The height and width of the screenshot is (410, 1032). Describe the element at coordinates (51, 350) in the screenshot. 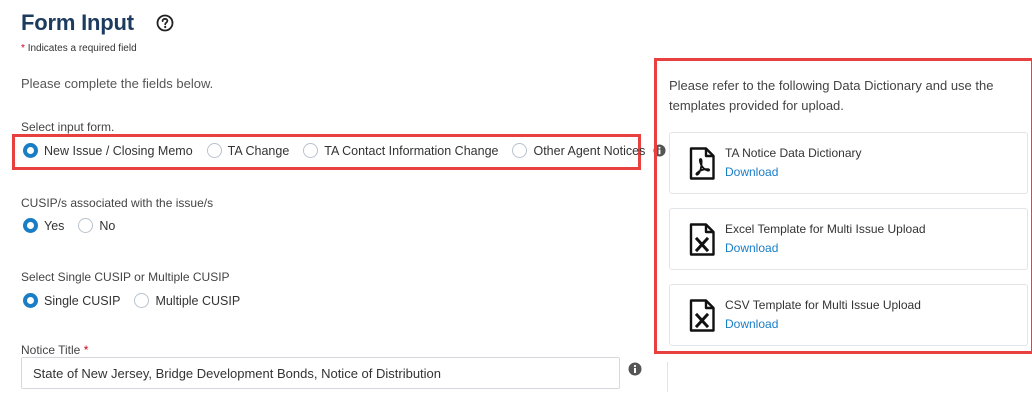

I see `notice-title-label-text: Notice Title` at that location.